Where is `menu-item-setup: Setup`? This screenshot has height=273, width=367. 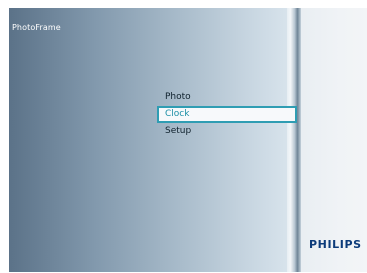
menu-item-setup: Setup is located at coordinates (227, 131).